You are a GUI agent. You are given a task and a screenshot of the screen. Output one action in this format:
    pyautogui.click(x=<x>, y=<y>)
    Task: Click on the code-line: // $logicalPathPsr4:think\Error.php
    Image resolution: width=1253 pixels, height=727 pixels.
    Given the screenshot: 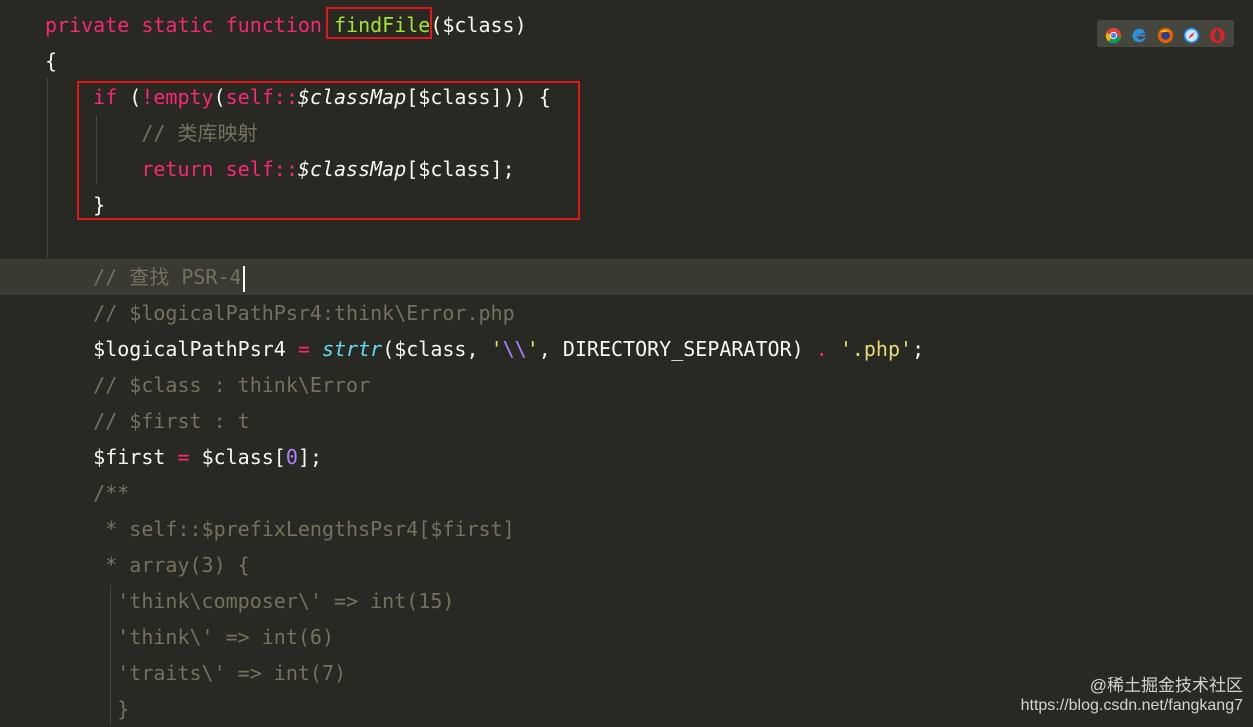 What is the action you would take?
    pyautogui.click(x=626, y=313)
    